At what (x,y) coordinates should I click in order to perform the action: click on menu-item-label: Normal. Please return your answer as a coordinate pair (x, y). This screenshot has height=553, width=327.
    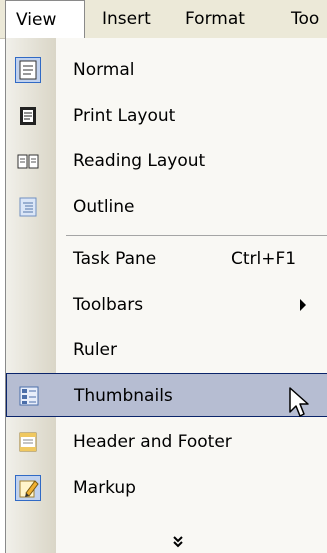
    Looking at the image, I should click on (104, 70).